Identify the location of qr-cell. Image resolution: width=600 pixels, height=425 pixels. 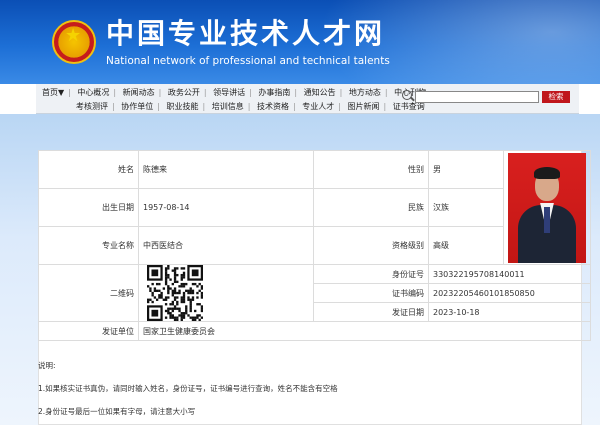
(226, 293).